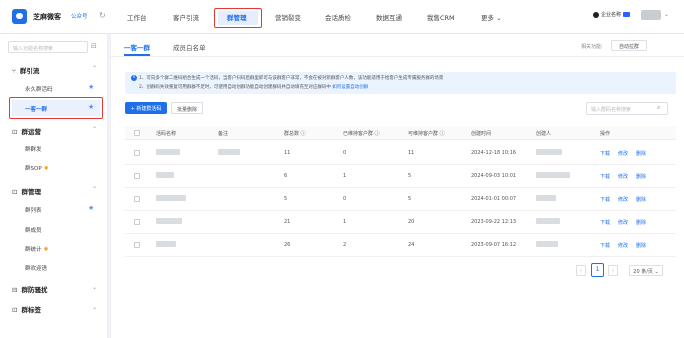 This screenshot has height=338, width=684. Describe the element at coordinates (338, 17) in the screenshot. I see `nav-item-session-qc: 会话质检` at that location.